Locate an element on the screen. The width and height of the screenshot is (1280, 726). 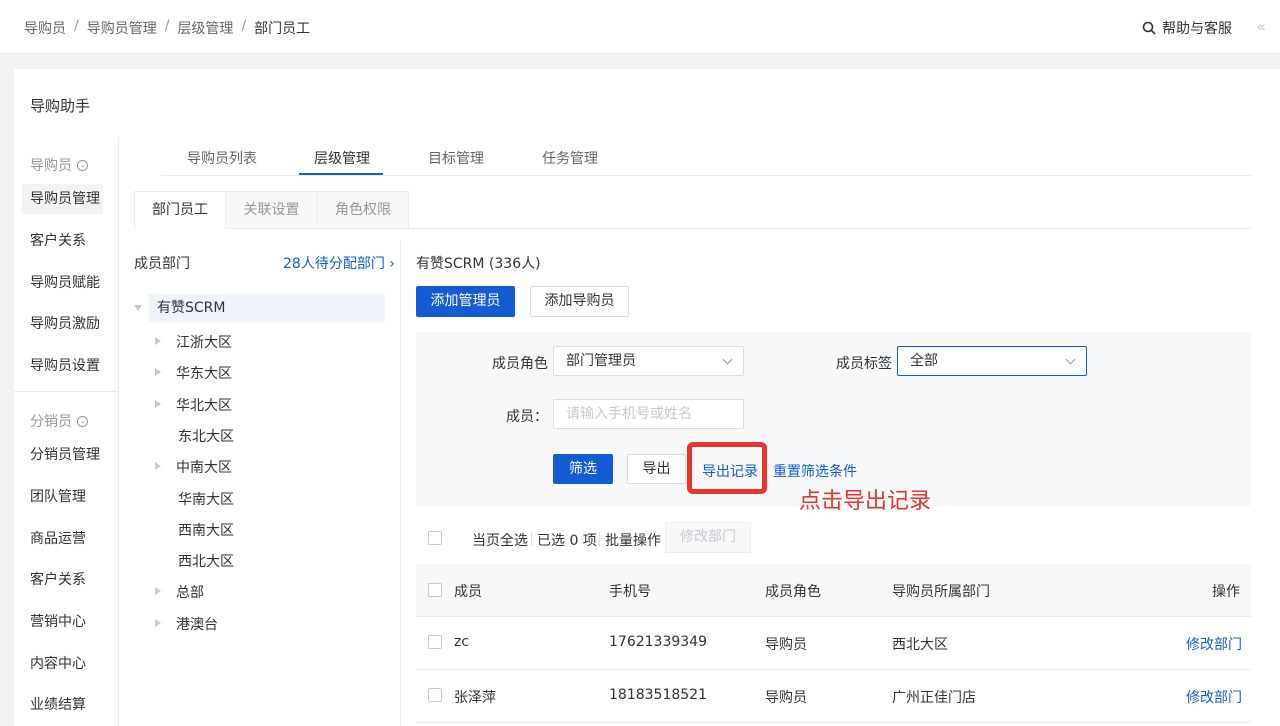
tree-node: 华东大区 is located at coordinates (204, 373).